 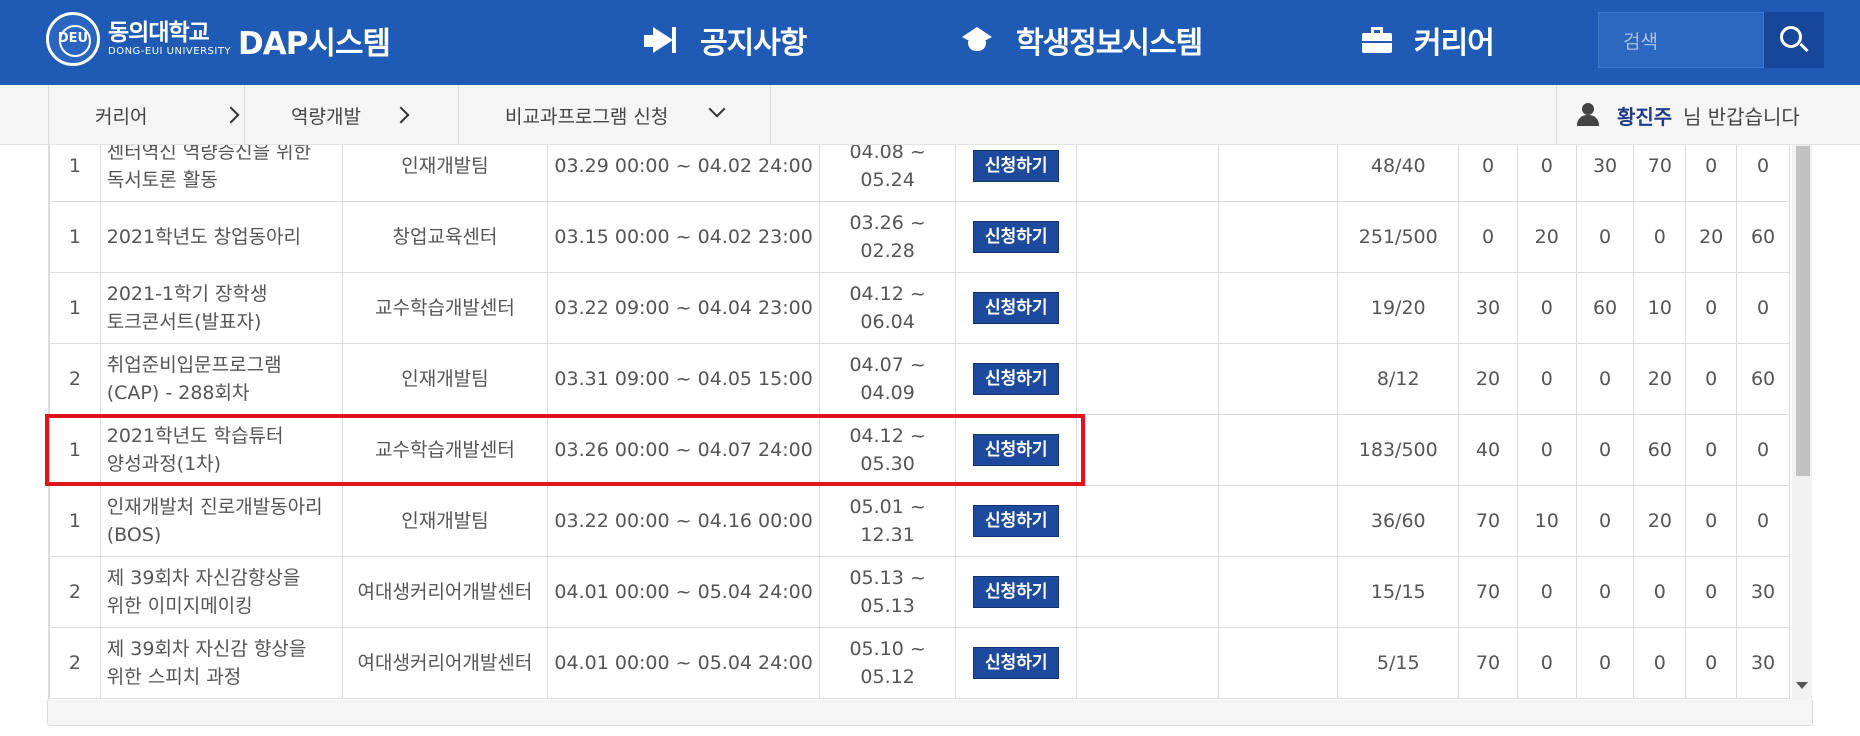 What do you see at coordinates (887, 507) in the screenshot?
I see `run-start: 05.01 ~` at bounding box center [887, 507].